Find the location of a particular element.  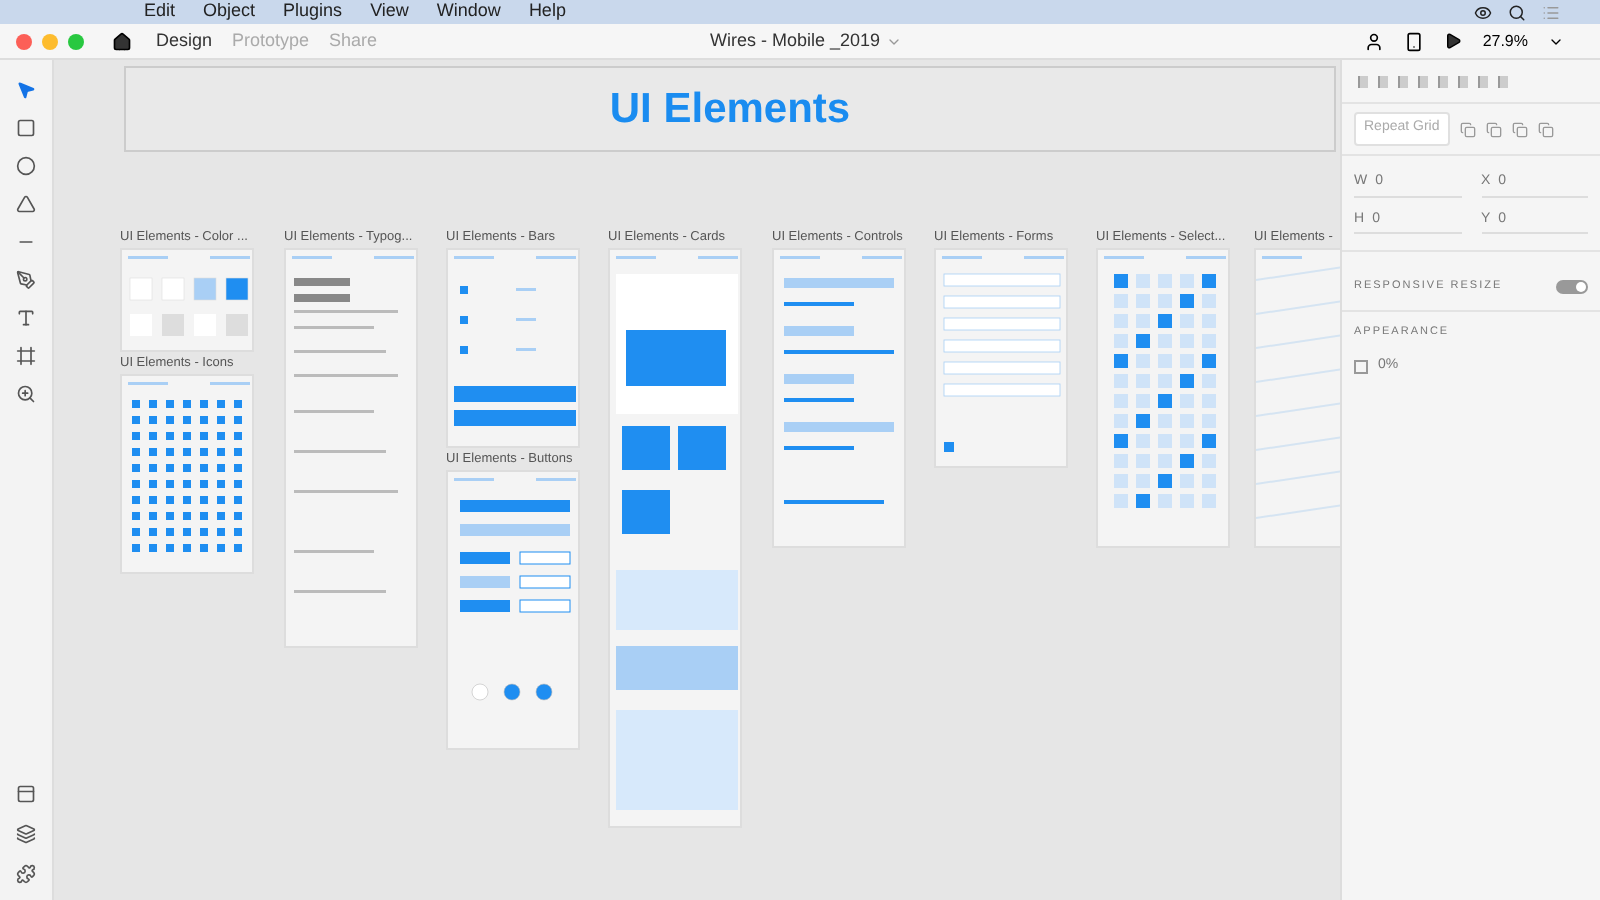

visibility-icon is located at coordinates (1483, 12).